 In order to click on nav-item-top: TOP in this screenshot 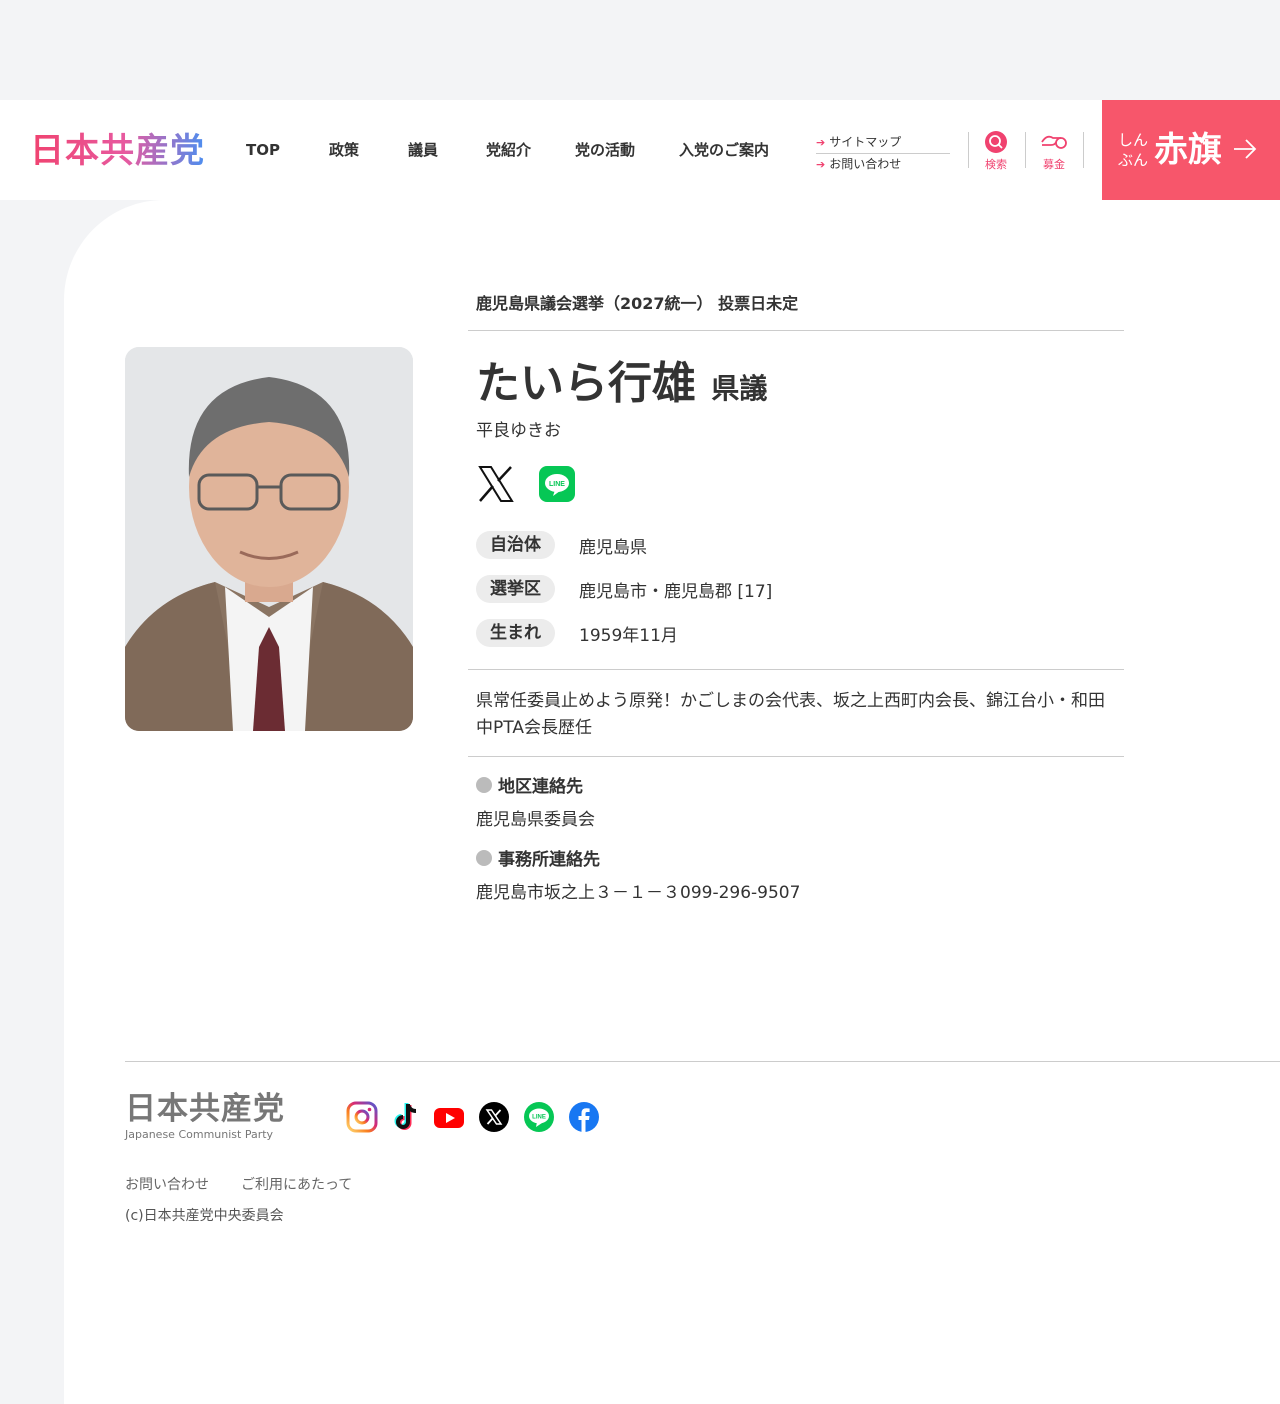, I will do `click(263, 150)`.